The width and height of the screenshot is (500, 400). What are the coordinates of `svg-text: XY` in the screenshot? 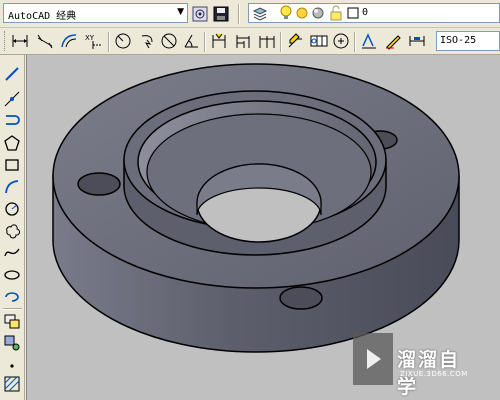 It's located at (90, 38).